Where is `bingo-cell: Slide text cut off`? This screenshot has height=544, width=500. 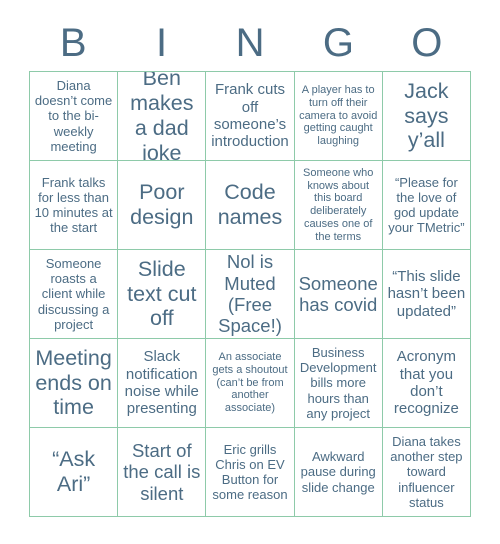 bingo-cell: Slide text cut off is located at coordinates (162, 294).